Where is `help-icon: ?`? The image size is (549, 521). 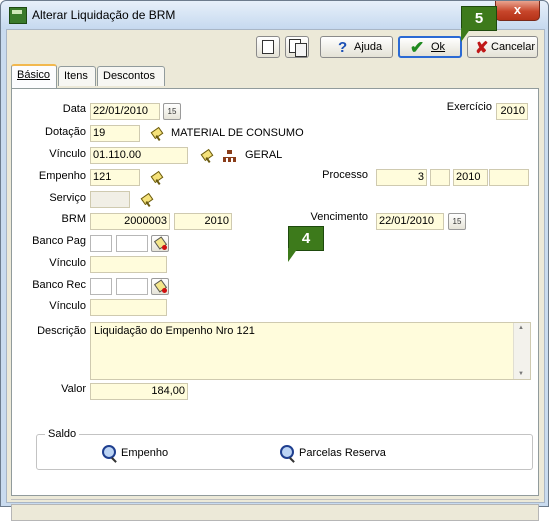 help-icon: ? is located at coordinates (343, 47).